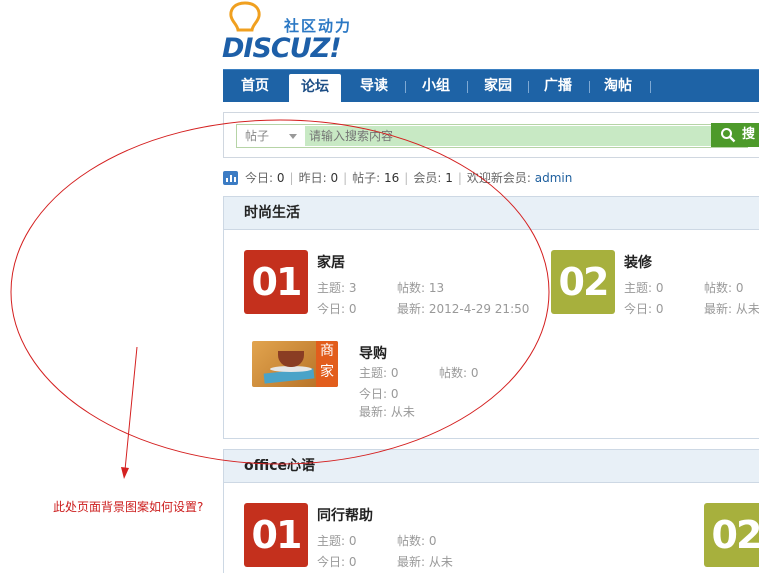  I want to click on annotation-arrowhead, so click(125, 473).